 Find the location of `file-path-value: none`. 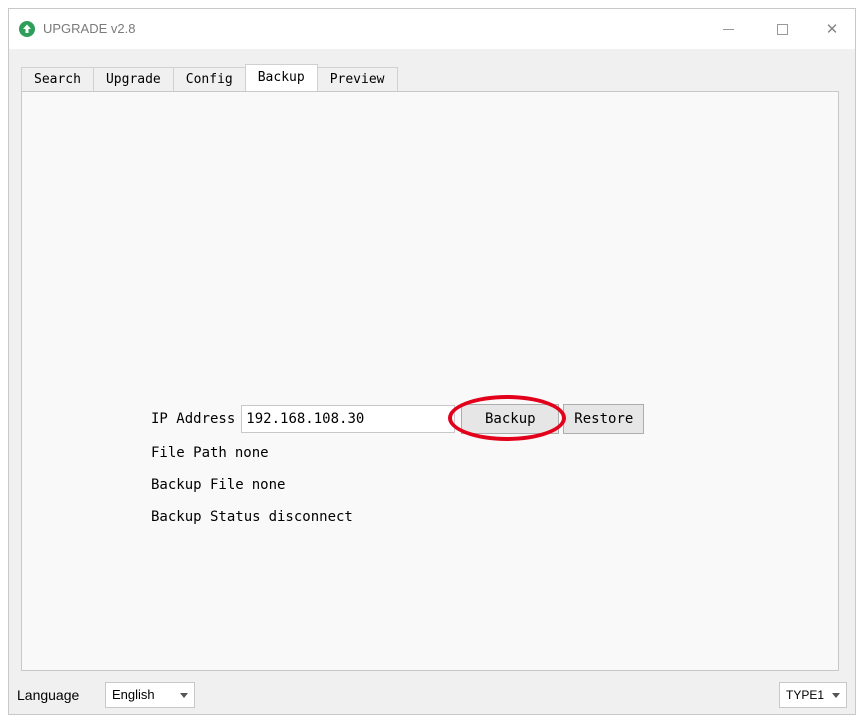

file-path-value: none is located at coordinates (251, 453).